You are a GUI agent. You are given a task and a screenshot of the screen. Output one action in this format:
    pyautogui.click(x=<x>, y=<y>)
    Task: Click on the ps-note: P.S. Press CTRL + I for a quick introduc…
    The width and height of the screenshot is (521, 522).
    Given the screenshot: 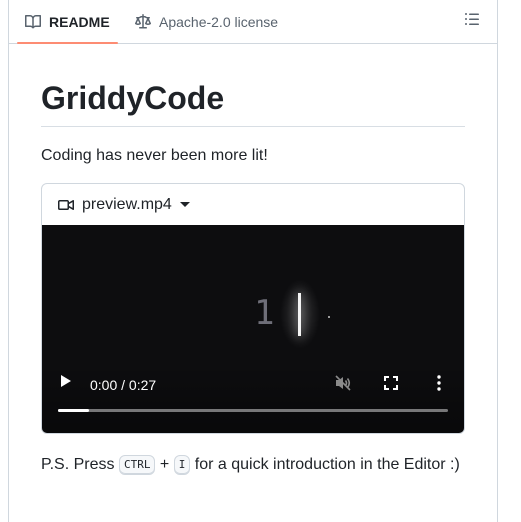 What is the action you would take?
    pyautogui.click(x=253, y=465)
    